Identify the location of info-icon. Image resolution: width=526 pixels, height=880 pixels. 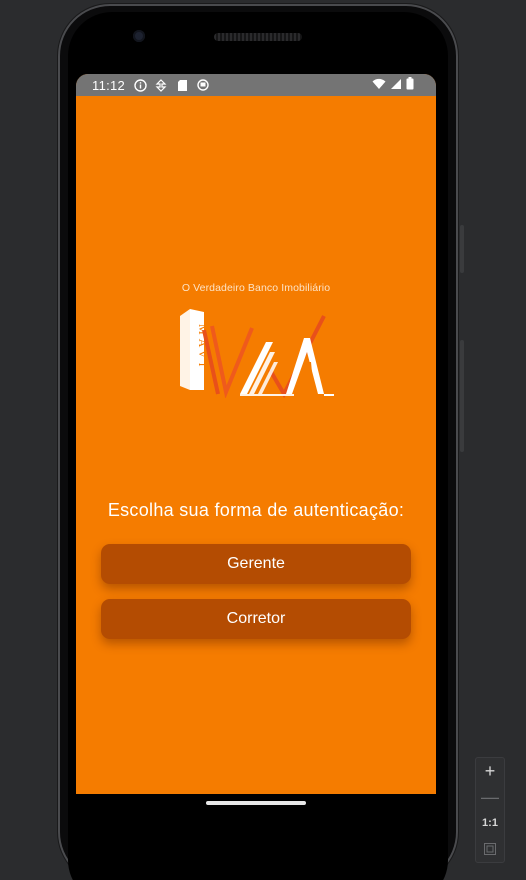
(140, 85).